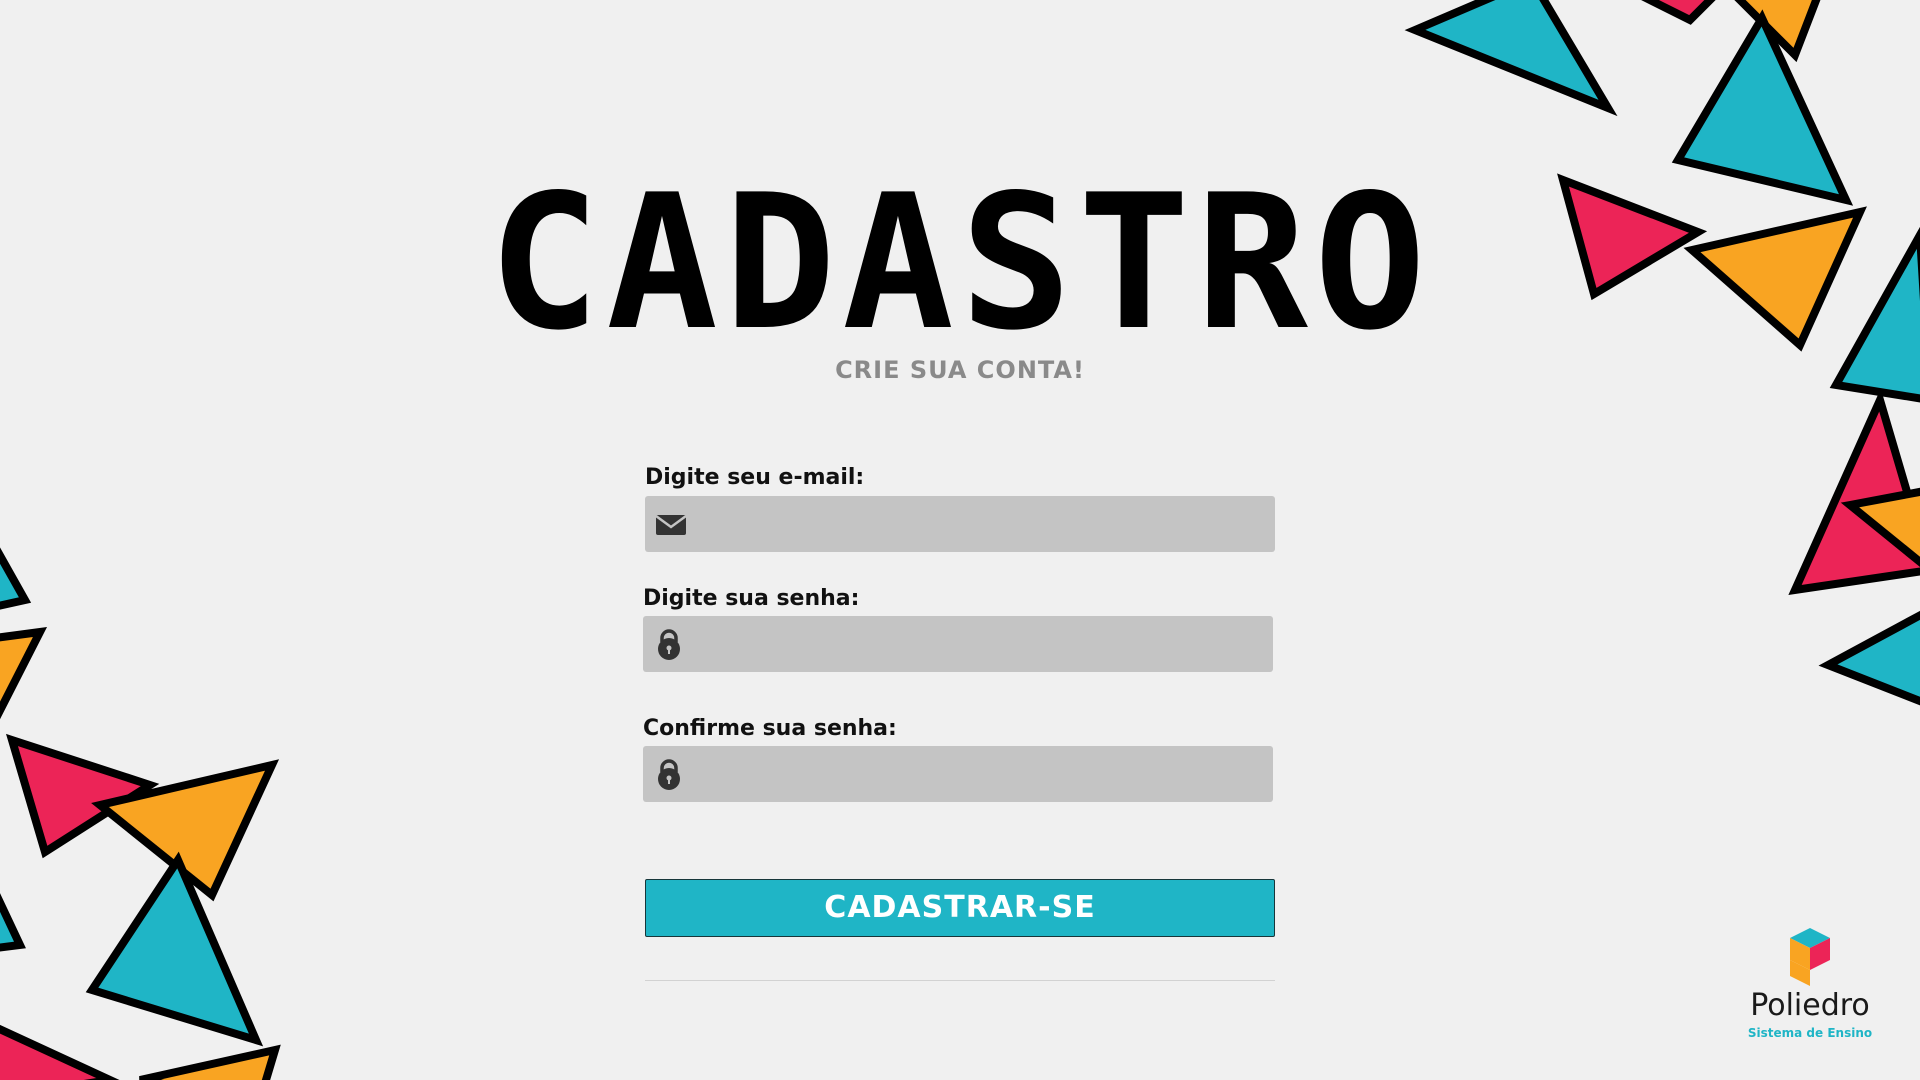 The height and width of the screenshot is (1080, 1920). I want to click on poliedro-logo: Poliedro Sistema de Ensino, so click(1810, 984).